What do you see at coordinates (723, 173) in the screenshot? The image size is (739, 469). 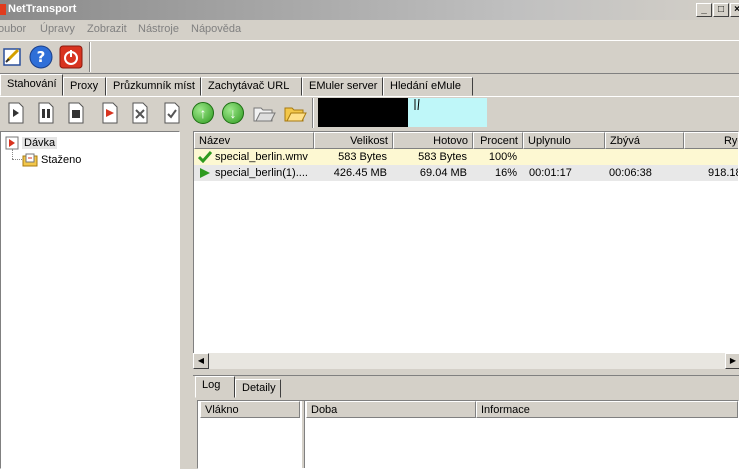 I see `cell-speed: 918.18` at bounding box center [723, 173].